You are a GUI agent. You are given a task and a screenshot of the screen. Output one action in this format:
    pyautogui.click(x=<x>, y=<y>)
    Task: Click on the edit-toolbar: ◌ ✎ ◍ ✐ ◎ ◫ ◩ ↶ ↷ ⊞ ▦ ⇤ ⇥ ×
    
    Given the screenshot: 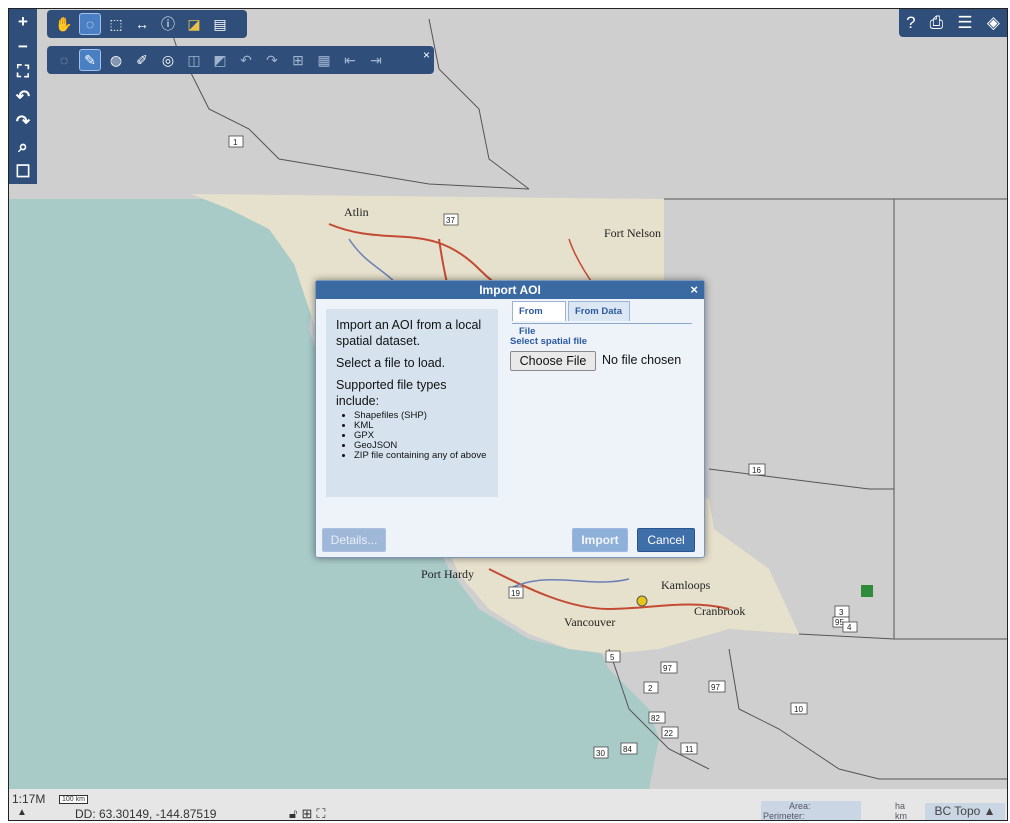 What is the action you would take?
    pyautogui.click(x=240, y=60)
    